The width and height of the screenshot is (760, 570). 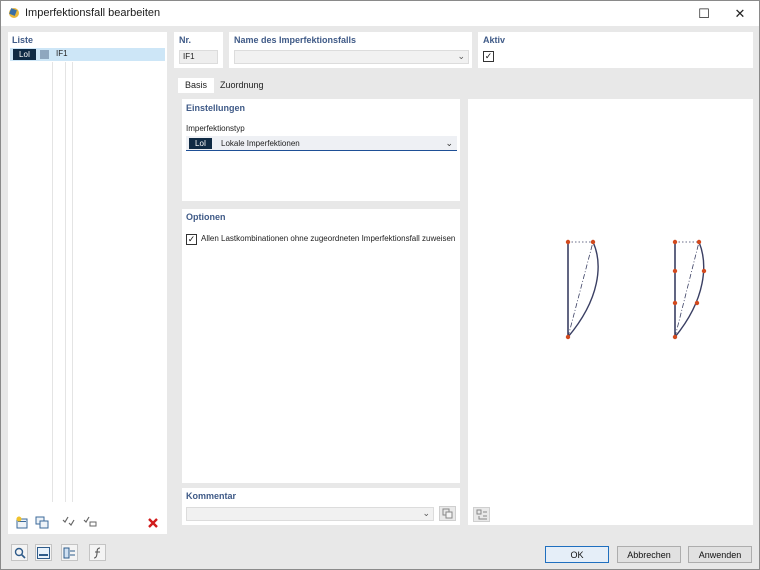 I want to click on list-title: Liste, so click(x=23, y=40).